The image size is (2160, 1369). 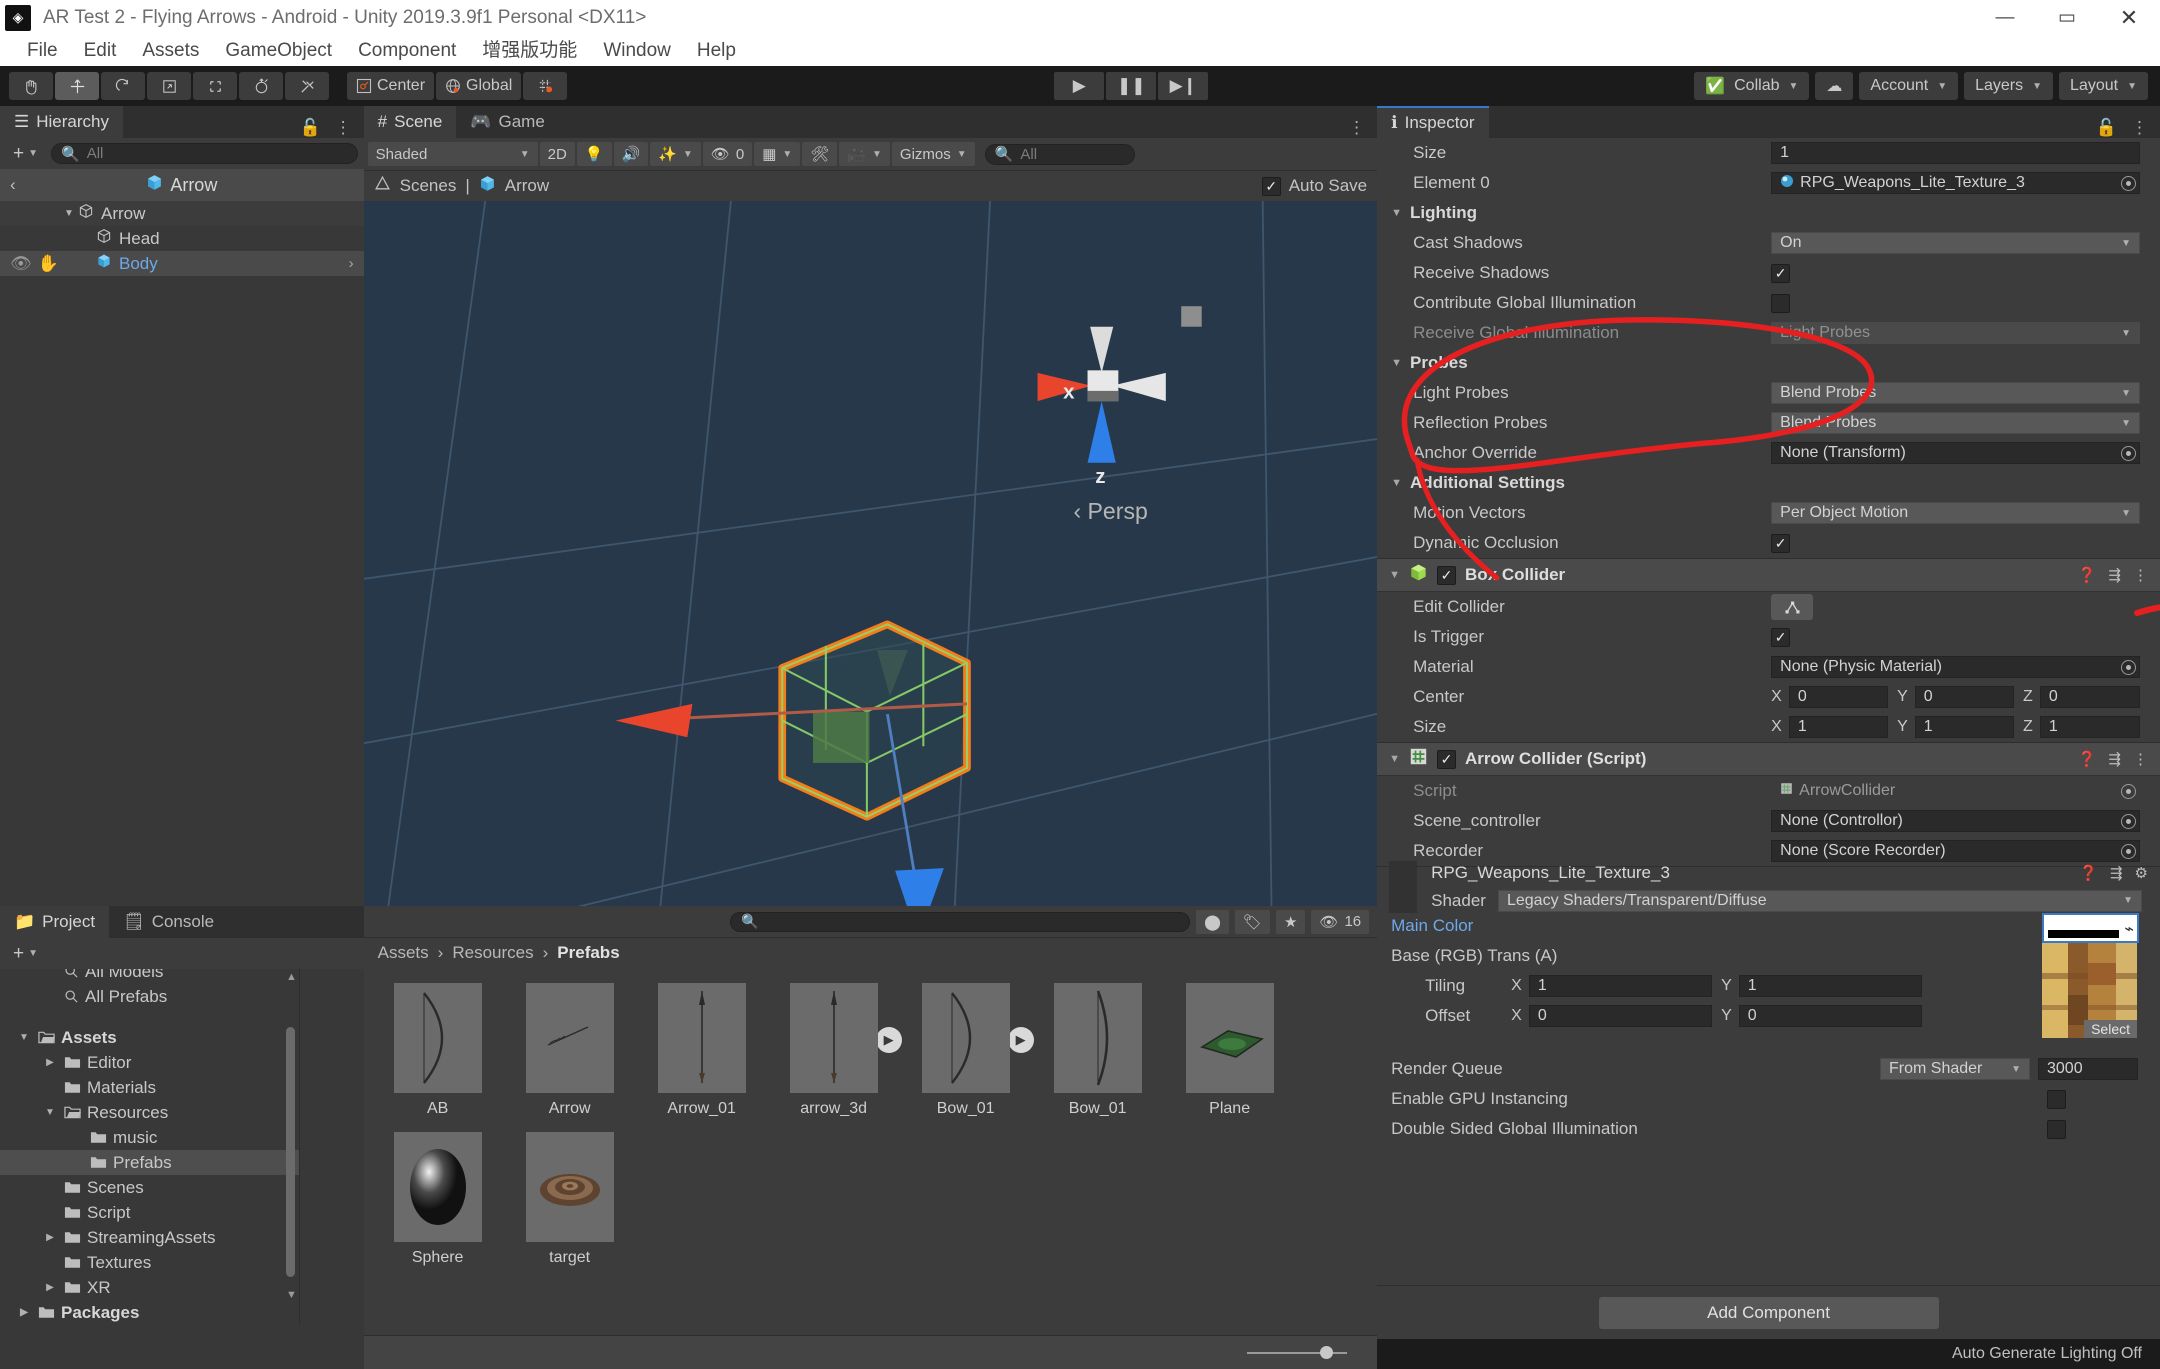 I want to click on rect-tool-button, so click(x=215, y=86).